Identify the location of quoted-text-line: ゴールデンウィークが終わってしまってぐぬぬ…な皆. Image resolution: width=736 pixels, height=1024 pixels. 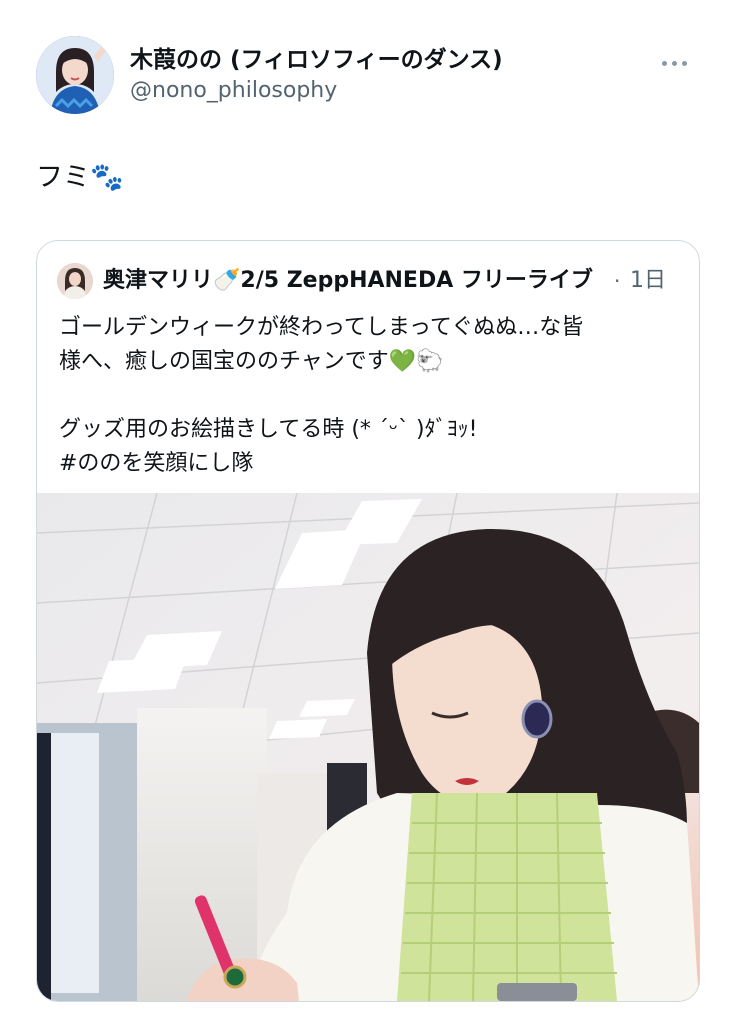
(321, 327).